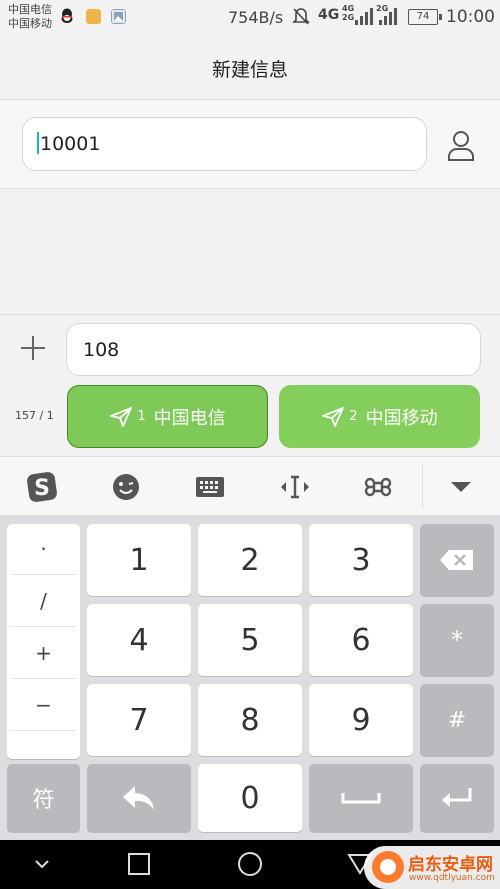 This screenshot has width=500, height=889. I want to click on home-button, so click(139, 864).